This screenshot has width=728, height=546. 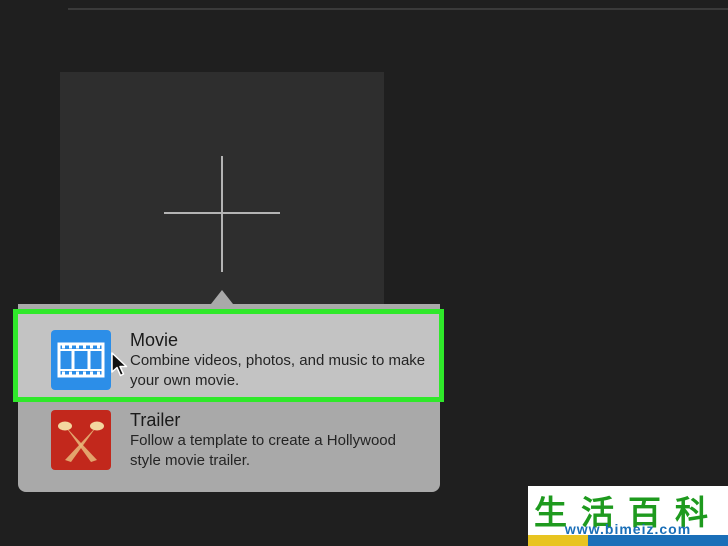 What do you see at coordinates (81, 360) in the screenshot?
I see `film-strip-icon` at bounding box center [81, 360].